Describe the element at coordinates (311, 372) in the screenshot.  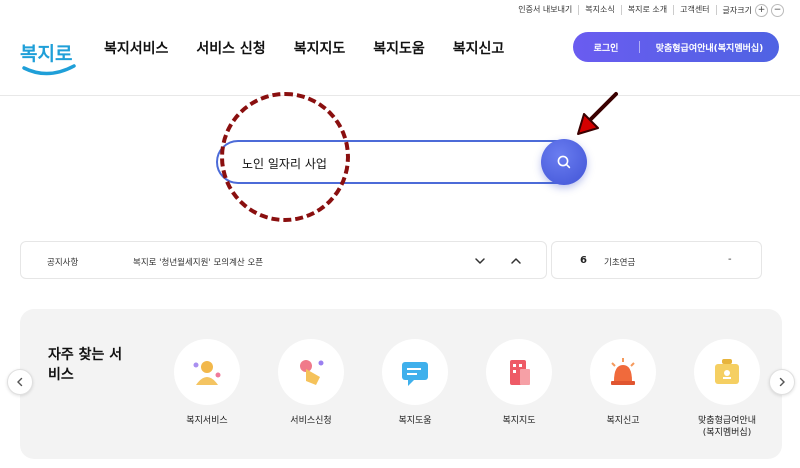
I see `hand-click-icon` at that location.